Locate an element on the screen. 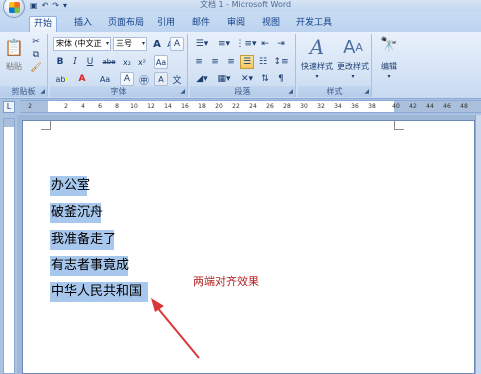  underline-button: U is located at coordinates (90, 62).